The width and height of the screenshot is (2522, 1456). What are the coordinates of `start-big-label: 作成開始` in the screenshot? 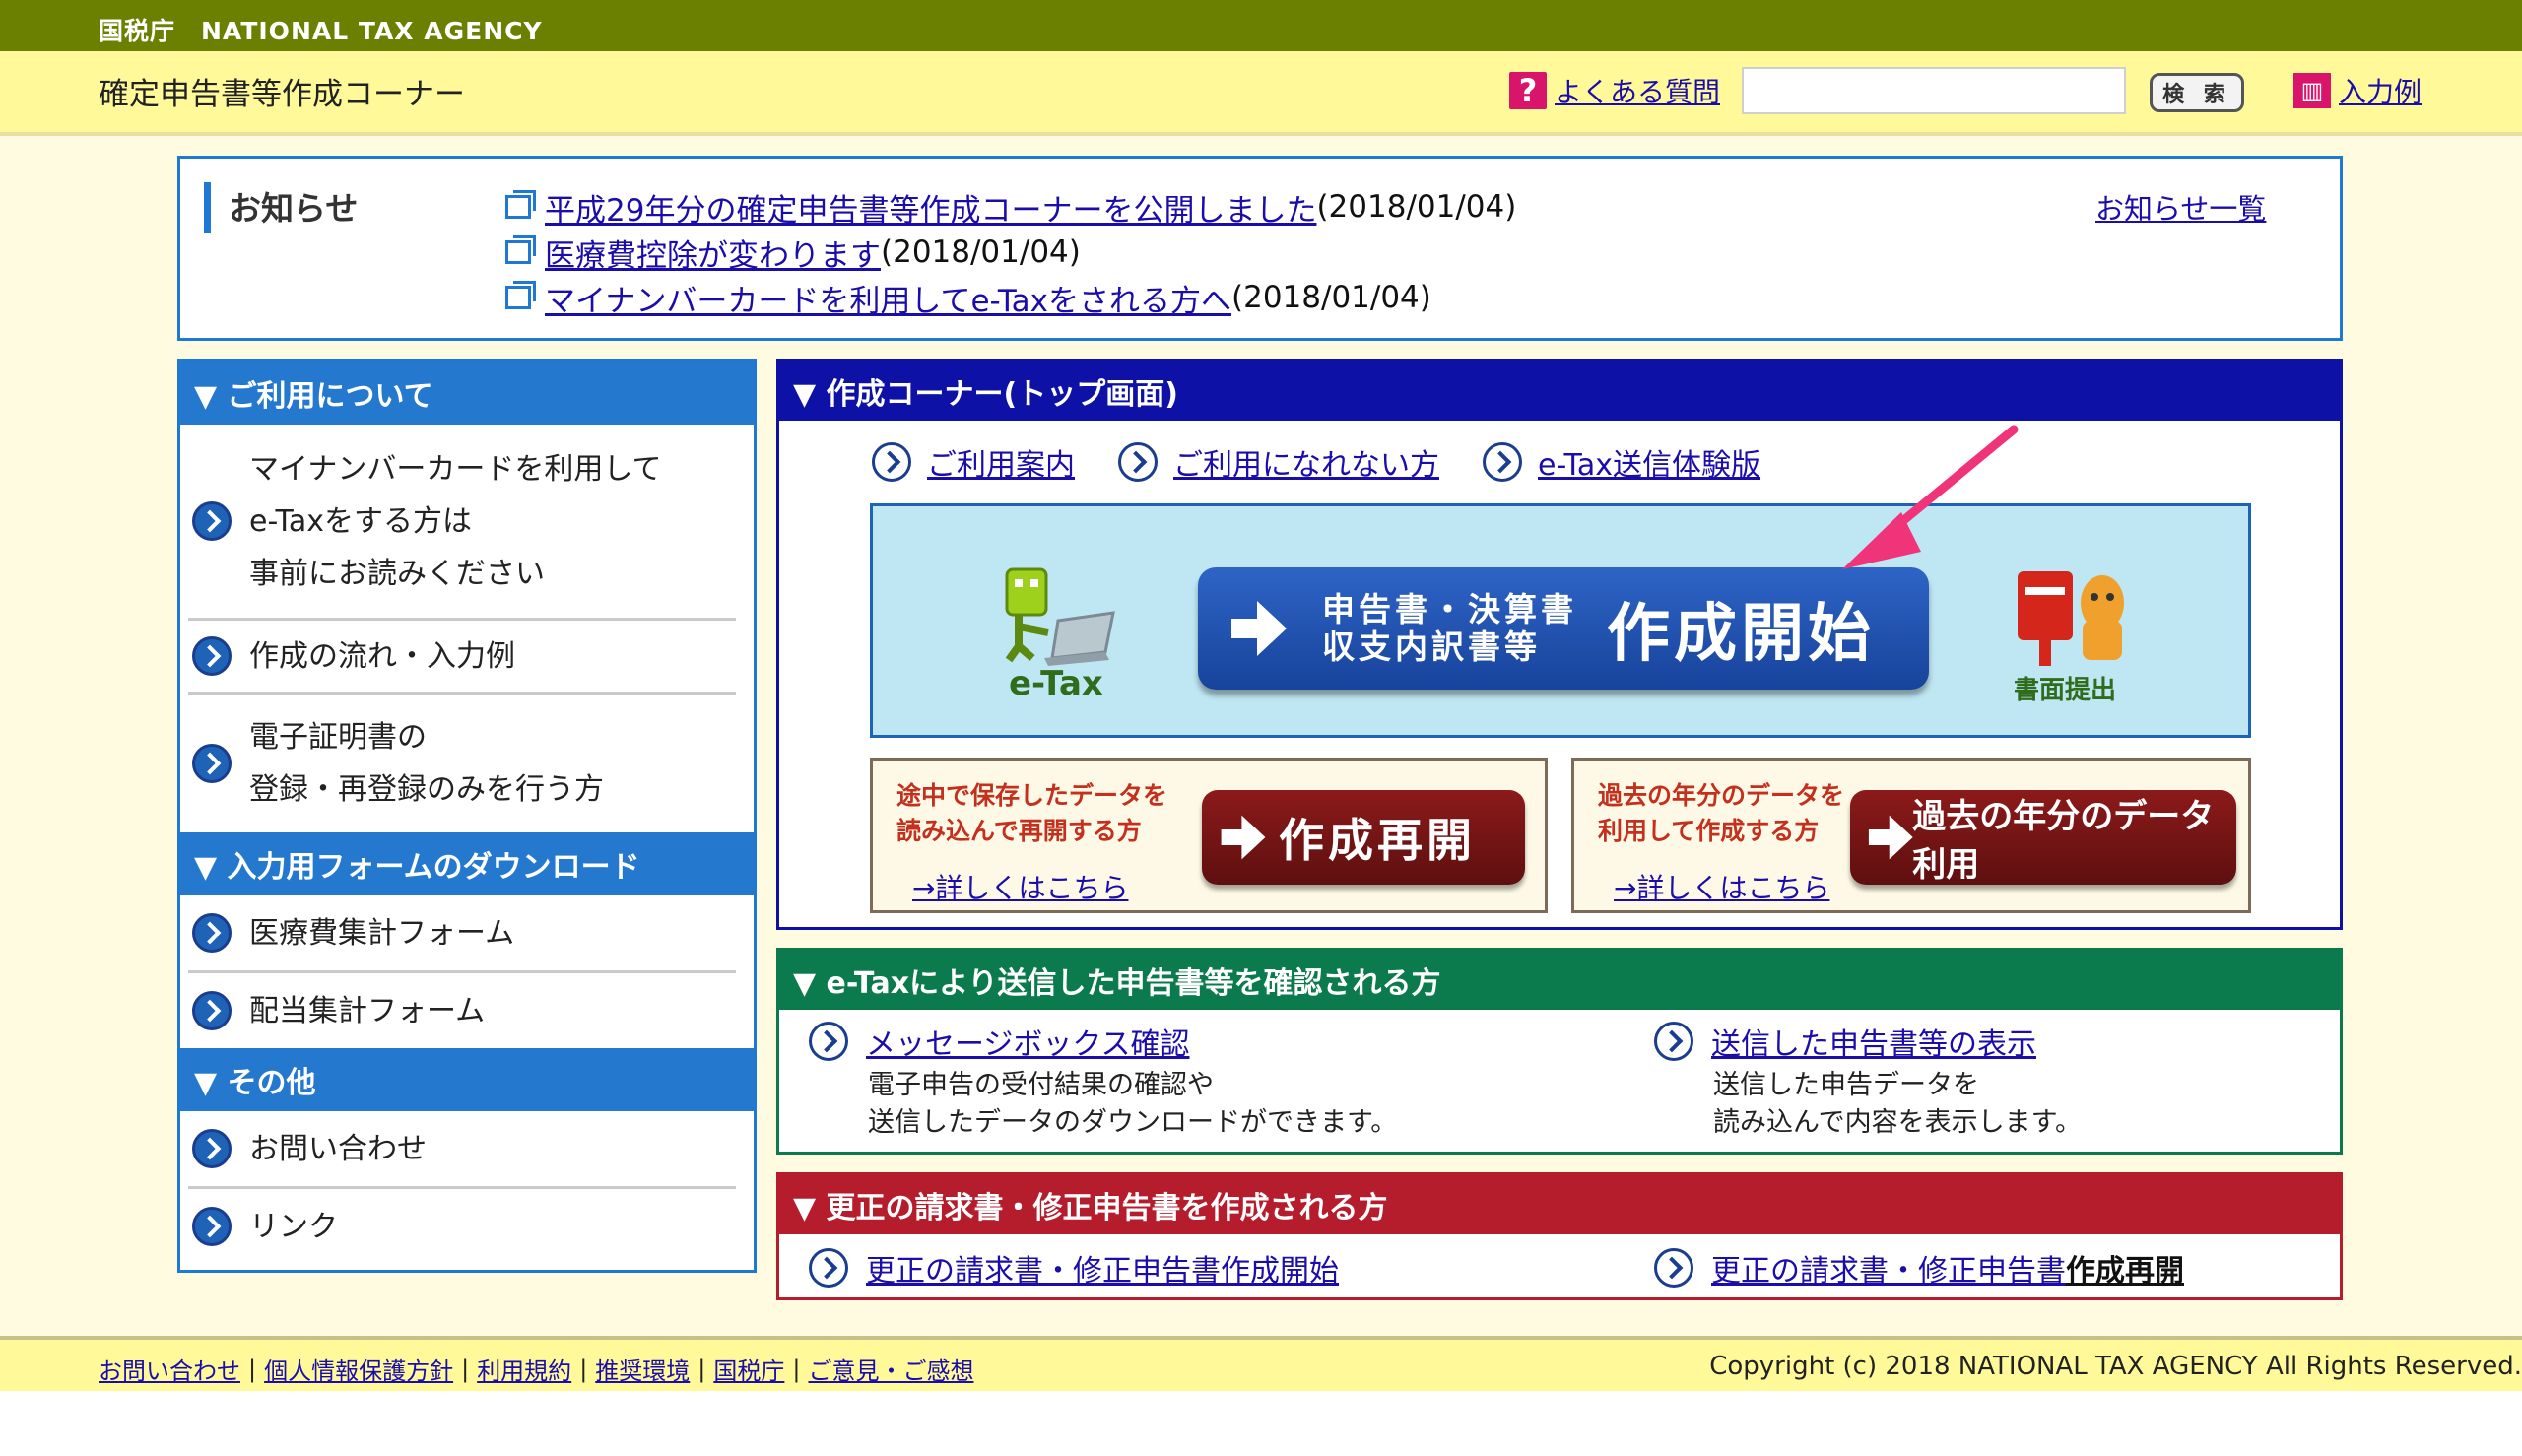 It's located at (1741, 634).